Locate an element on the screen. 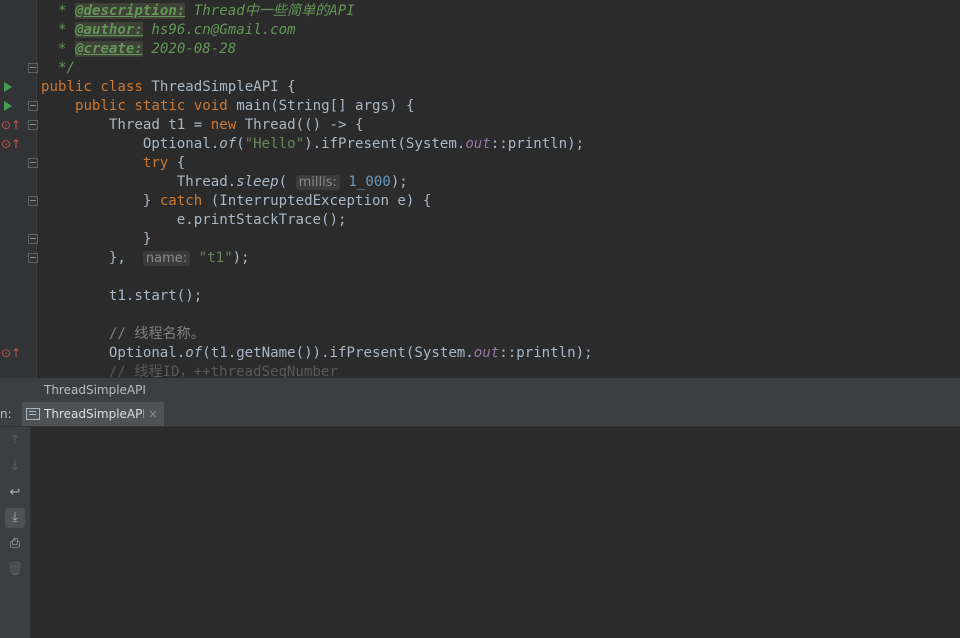 Image resolution: width=960 pixels, height=638 pixels. code-line: * @author: hs96.cn@Gmail.com is located at coordinates (176, 30).